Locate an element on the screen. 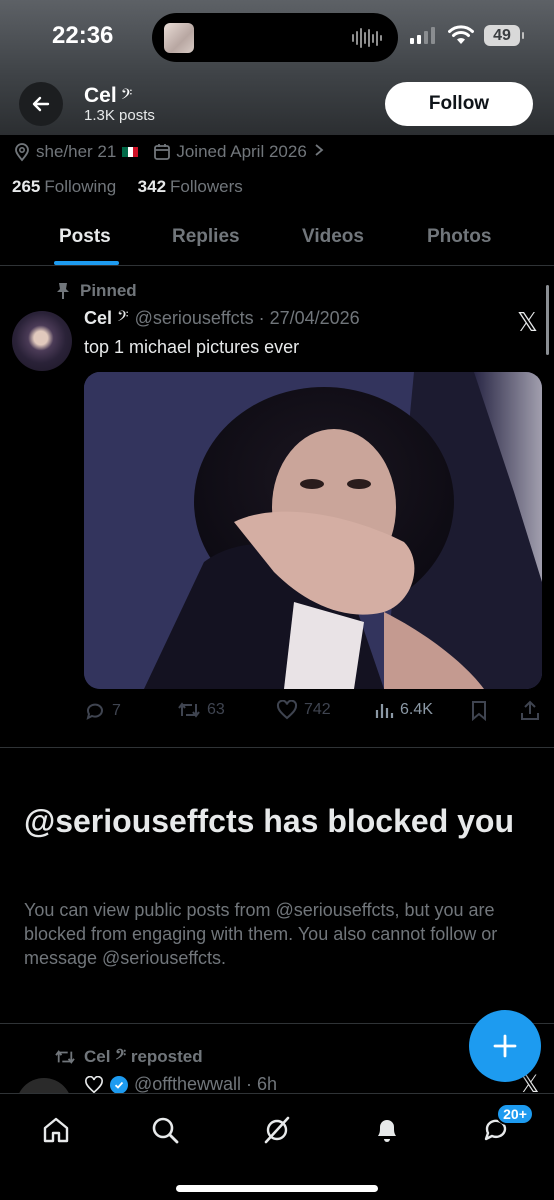 This screenshot has height=1200, width=554. home-indicator is located at coordinates (277, 1188).